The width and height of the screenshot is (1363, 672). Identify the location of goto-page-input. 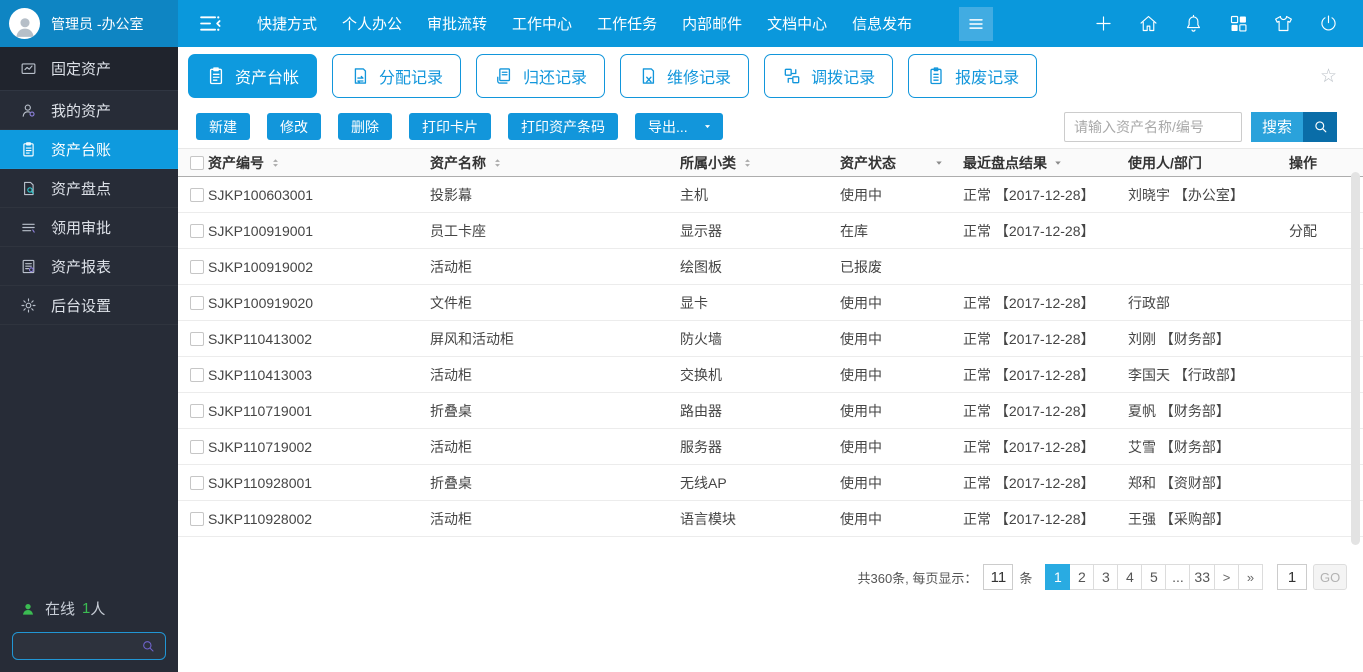
(1292, 577).